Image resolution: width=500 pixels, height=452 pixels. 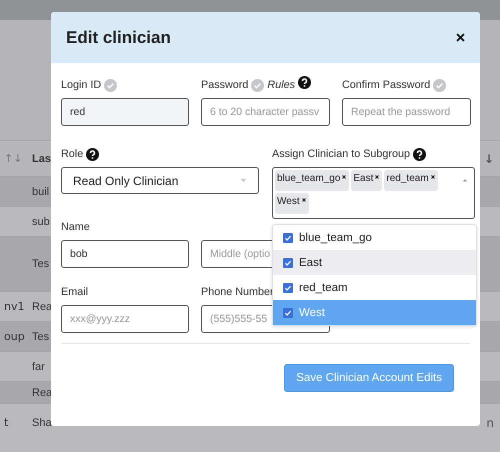 What do you see at coordinates (14, 306) in the screenshot?
I see `table-cell-text: nv1` at bounding box center [14, 306].